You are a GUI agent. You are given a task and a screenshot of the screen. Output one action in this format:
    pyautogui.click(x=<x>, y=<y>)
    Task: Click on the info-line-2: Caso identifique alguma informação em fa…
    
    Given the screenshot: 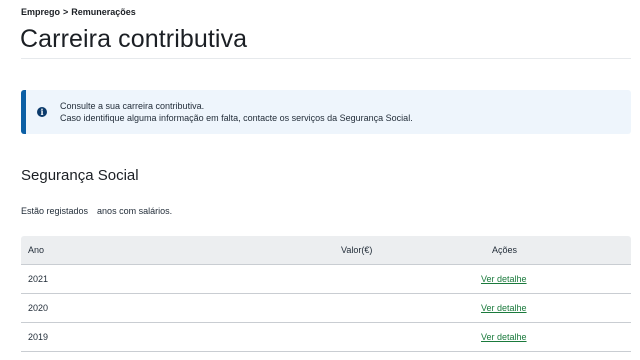 What is the action you would take?
    pyautogui.click(x=236, y=118)
    